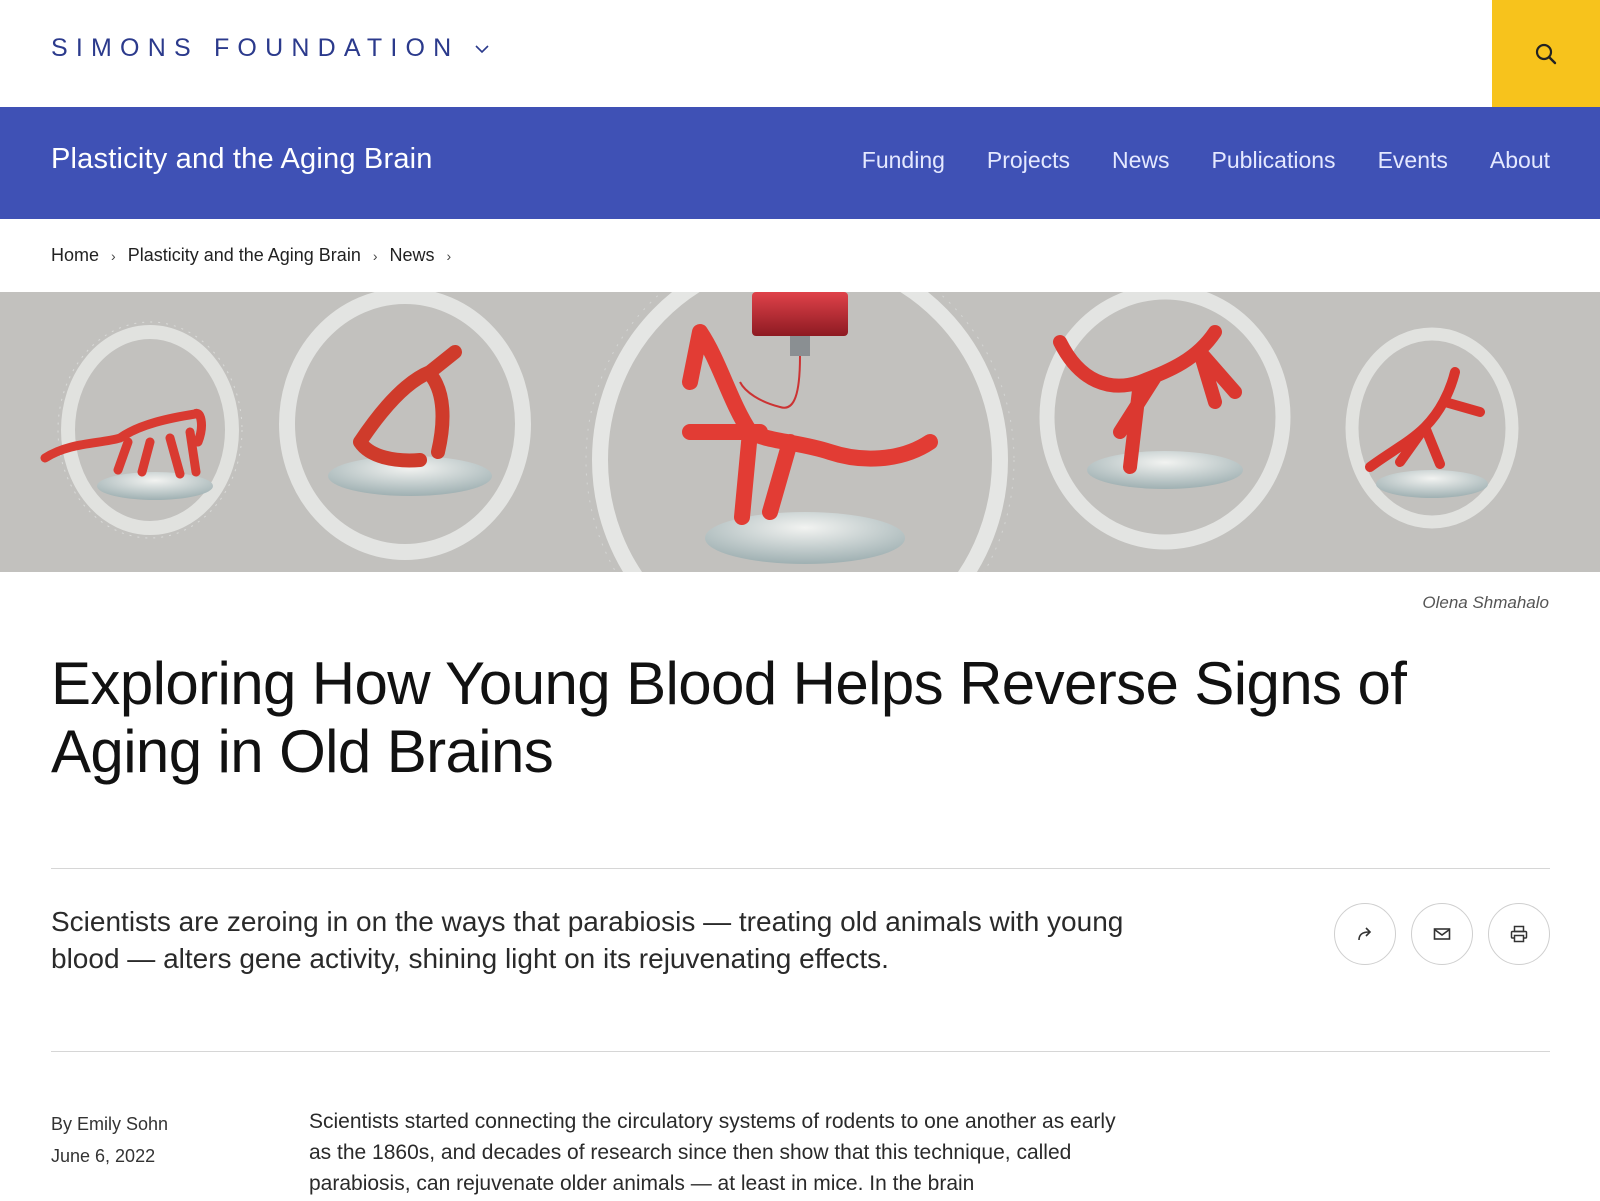  I want to click on nav-link-publications: Publications, so click(1274, 160).